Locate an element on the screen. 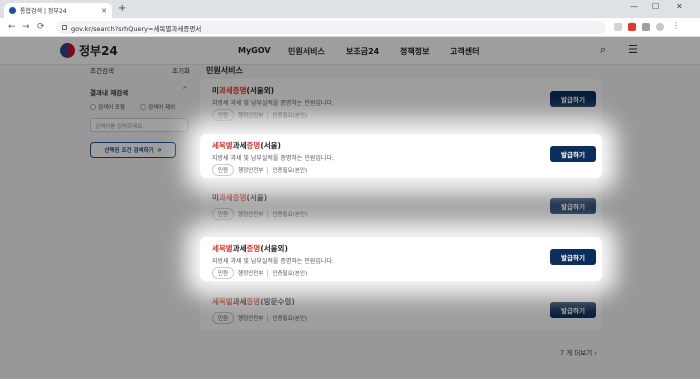  emblem-icon is located at coordinates (67, 50).